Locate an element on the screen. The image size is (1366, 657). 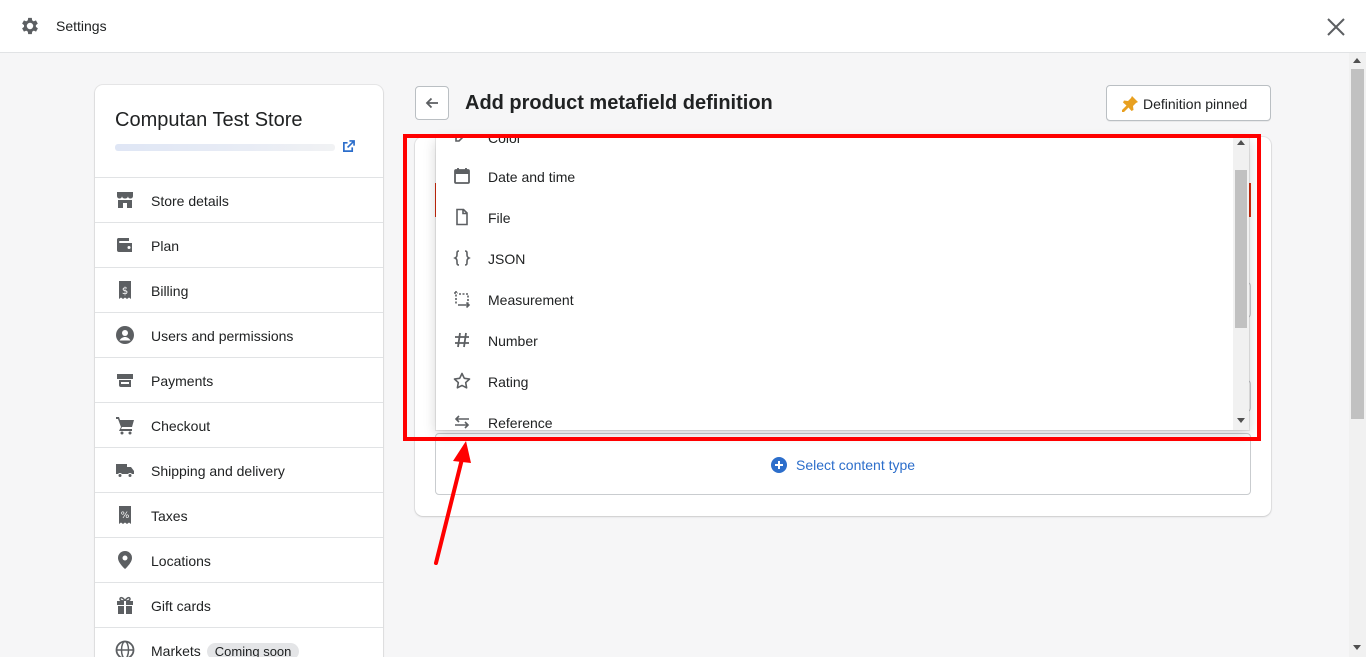
gear-icon is located at coordinates (30, 26).